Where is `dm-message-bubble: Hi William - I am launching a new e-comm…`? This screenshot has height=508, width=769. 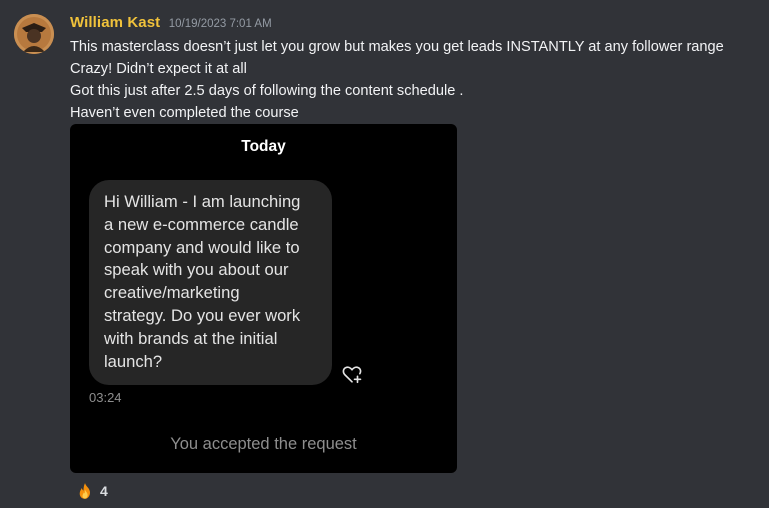 dm-message-bubble: Hi William - I am launching a new e-comm… is located at coordinates (210, 282).